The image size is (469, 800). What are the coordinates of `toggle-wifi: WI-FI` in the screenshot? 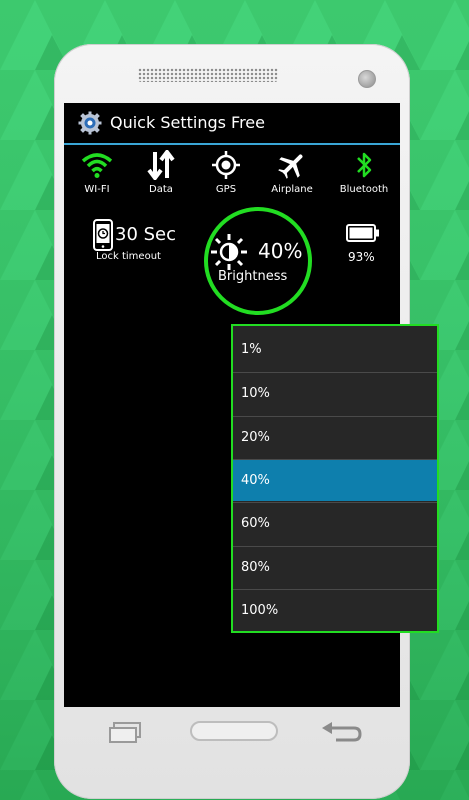 It's located at (97, 172).